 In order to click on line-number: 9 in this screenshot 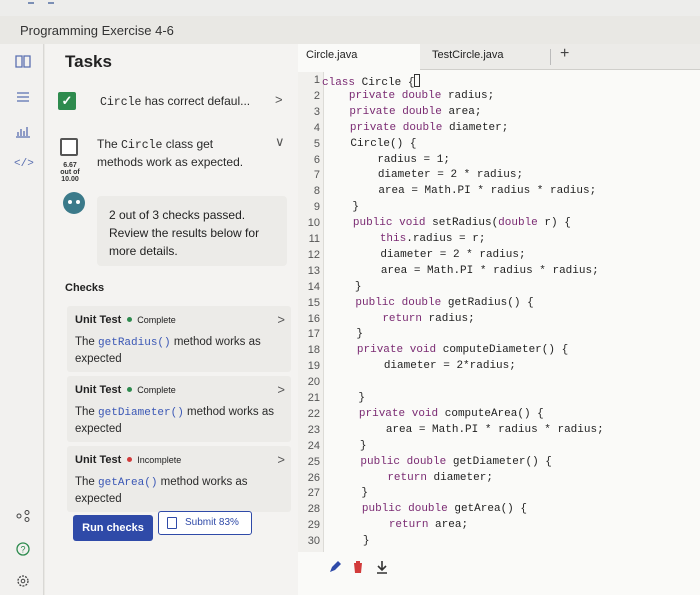, I will do `click(316, 207)`.